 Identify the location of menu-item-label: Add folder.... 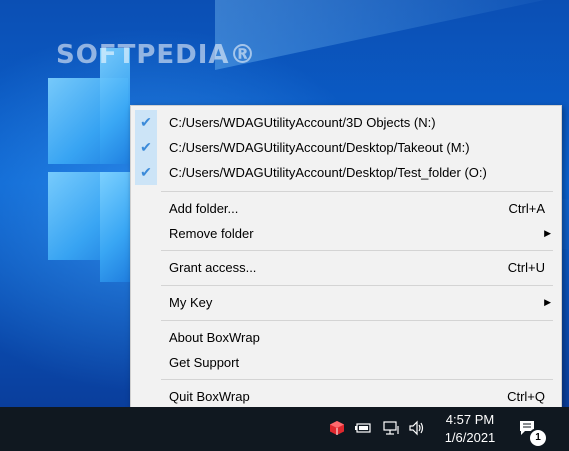
(204, 208).